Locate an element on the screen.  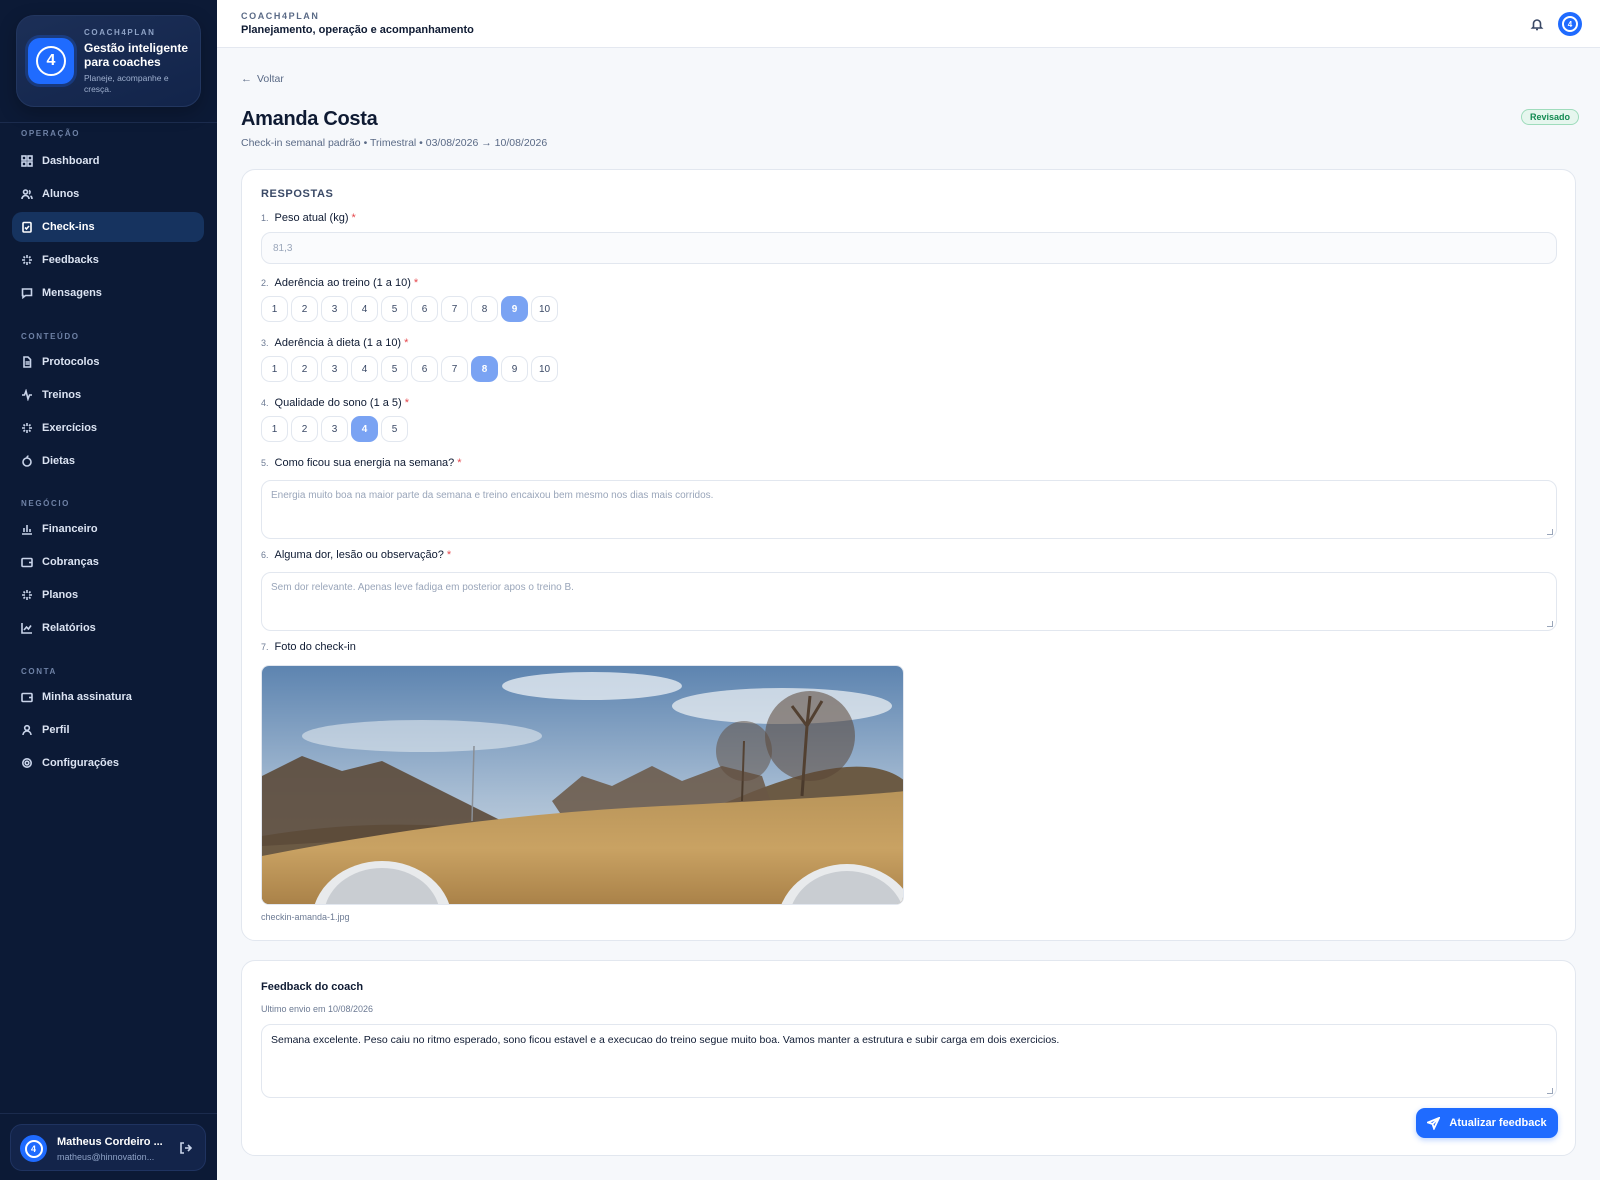
sidebar-divider is located at coordinates (108, 122).